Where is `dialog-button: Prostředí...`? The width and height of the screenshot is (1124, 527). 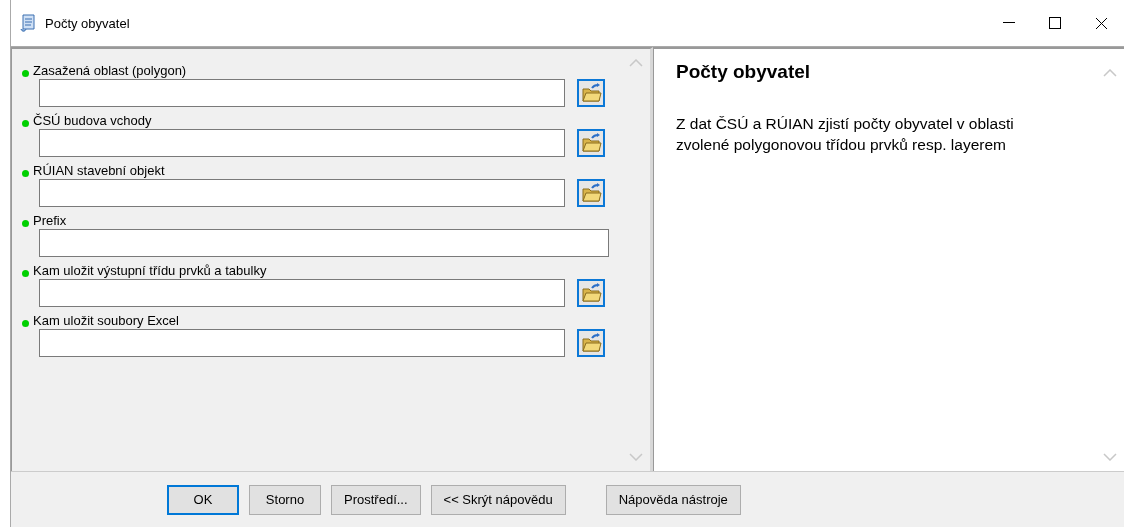 dialog-button: Prostředí... is located at coordinates (376, 499).